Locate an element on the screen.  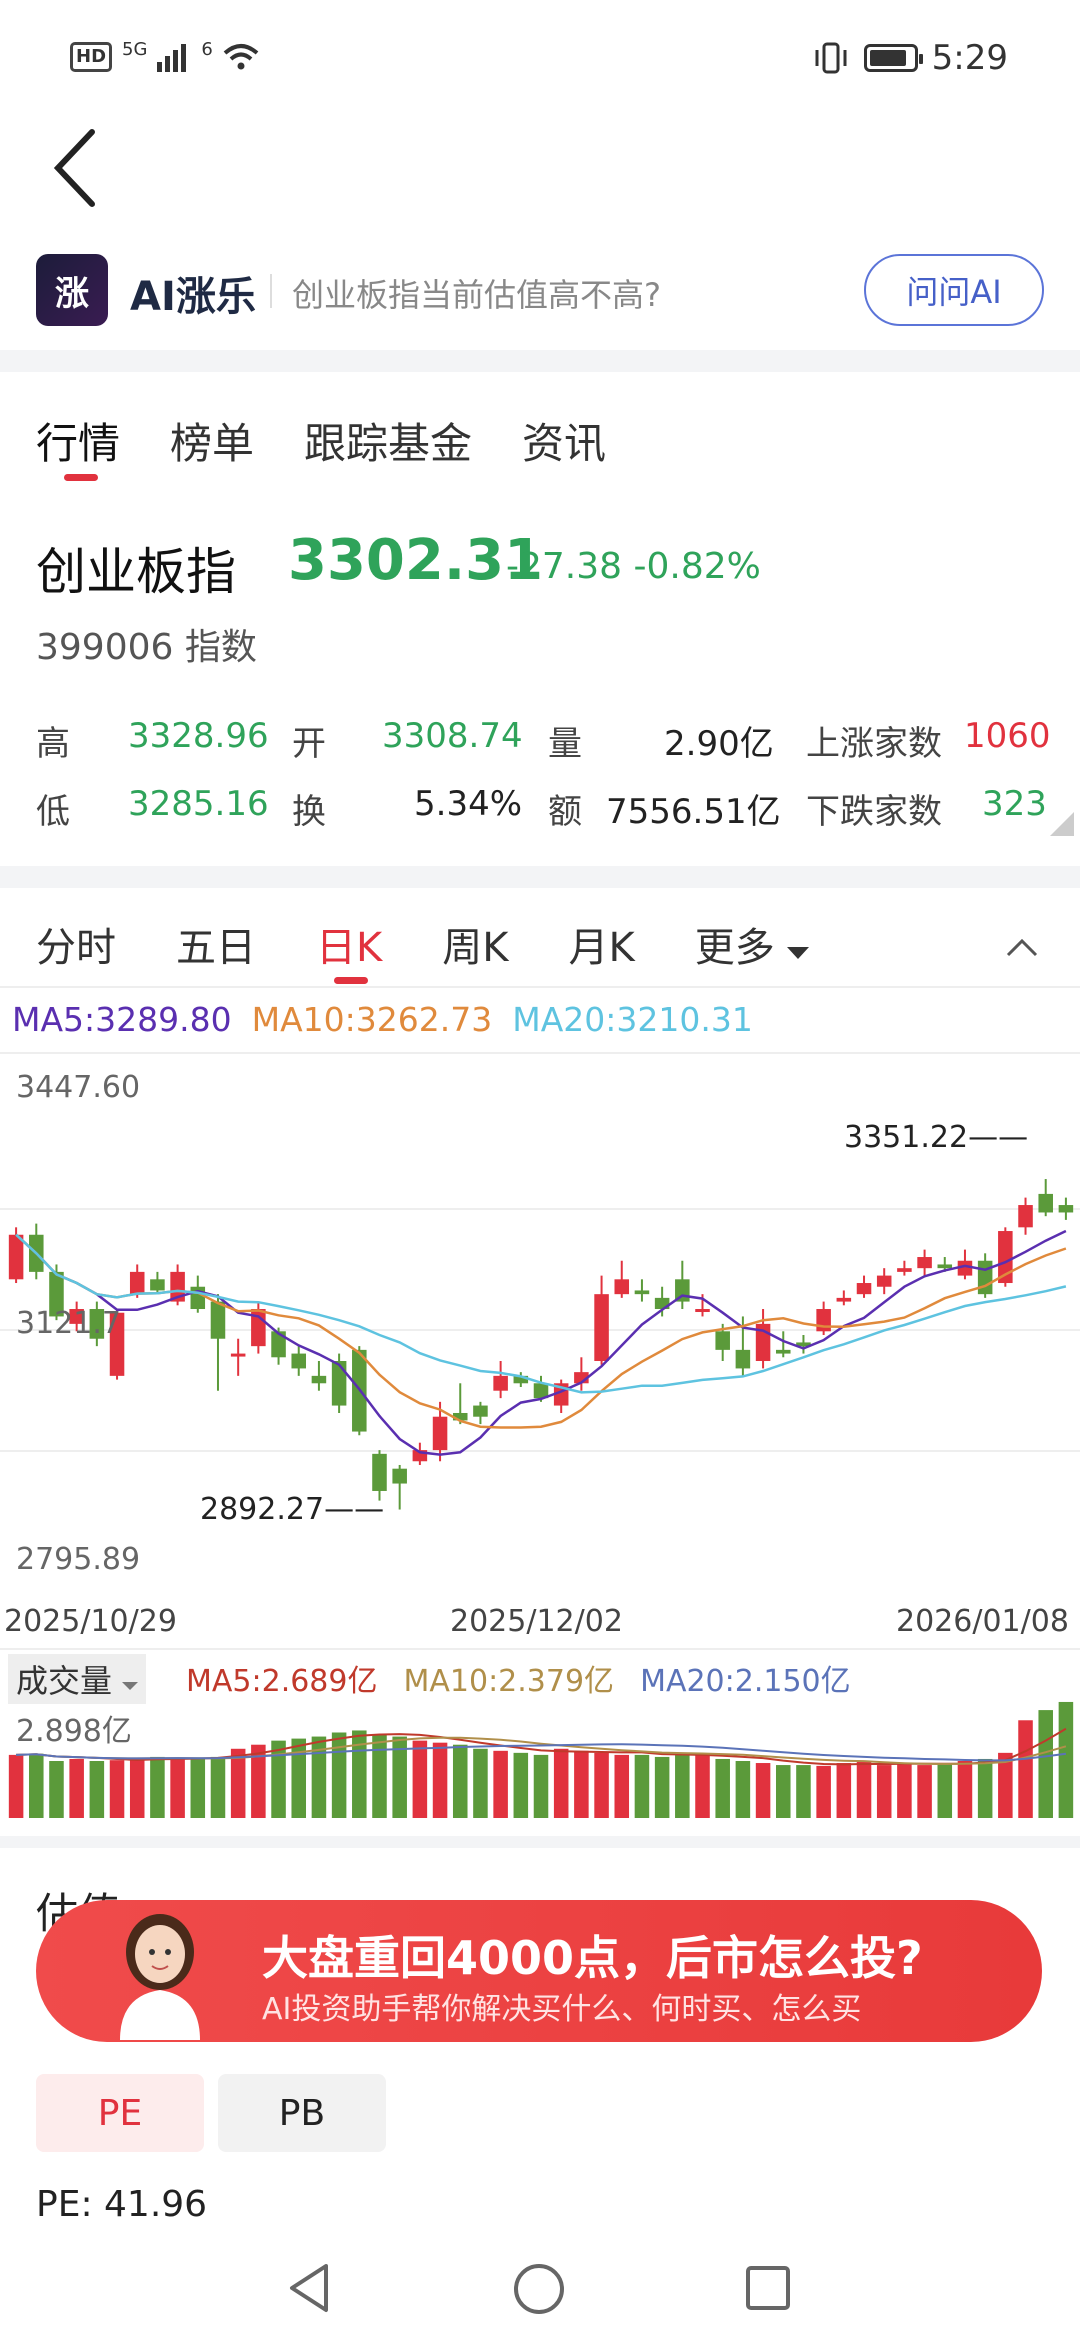
hd-icon: HD is located at coordinates (91, 57).